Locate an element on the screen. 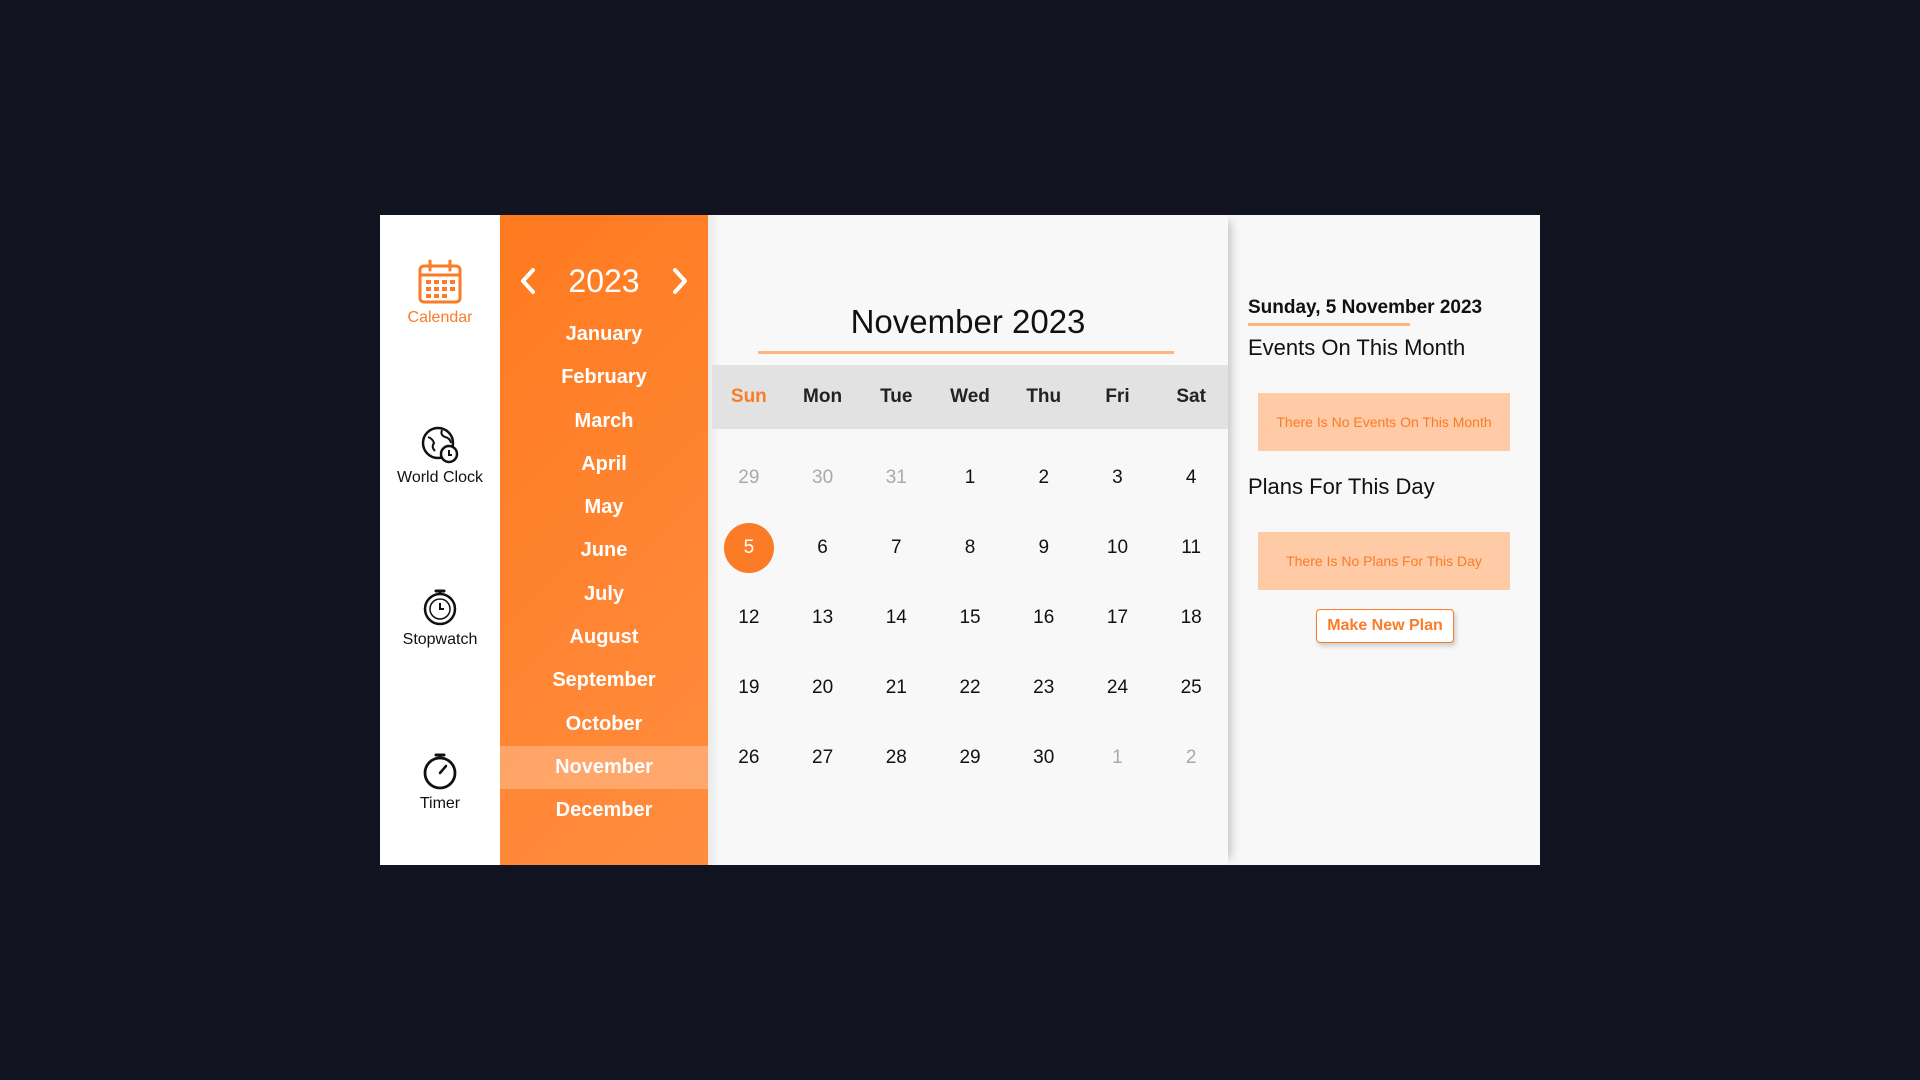  month-item-august: August is located at coordinates (604, 637).